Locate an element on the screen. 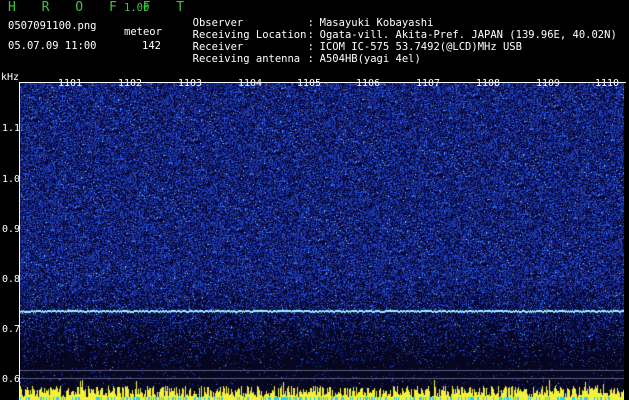 Image resolution: width=629 pixels, height=400 pixels. x-tick-label: 1103 is located at coordinates (190, 83).